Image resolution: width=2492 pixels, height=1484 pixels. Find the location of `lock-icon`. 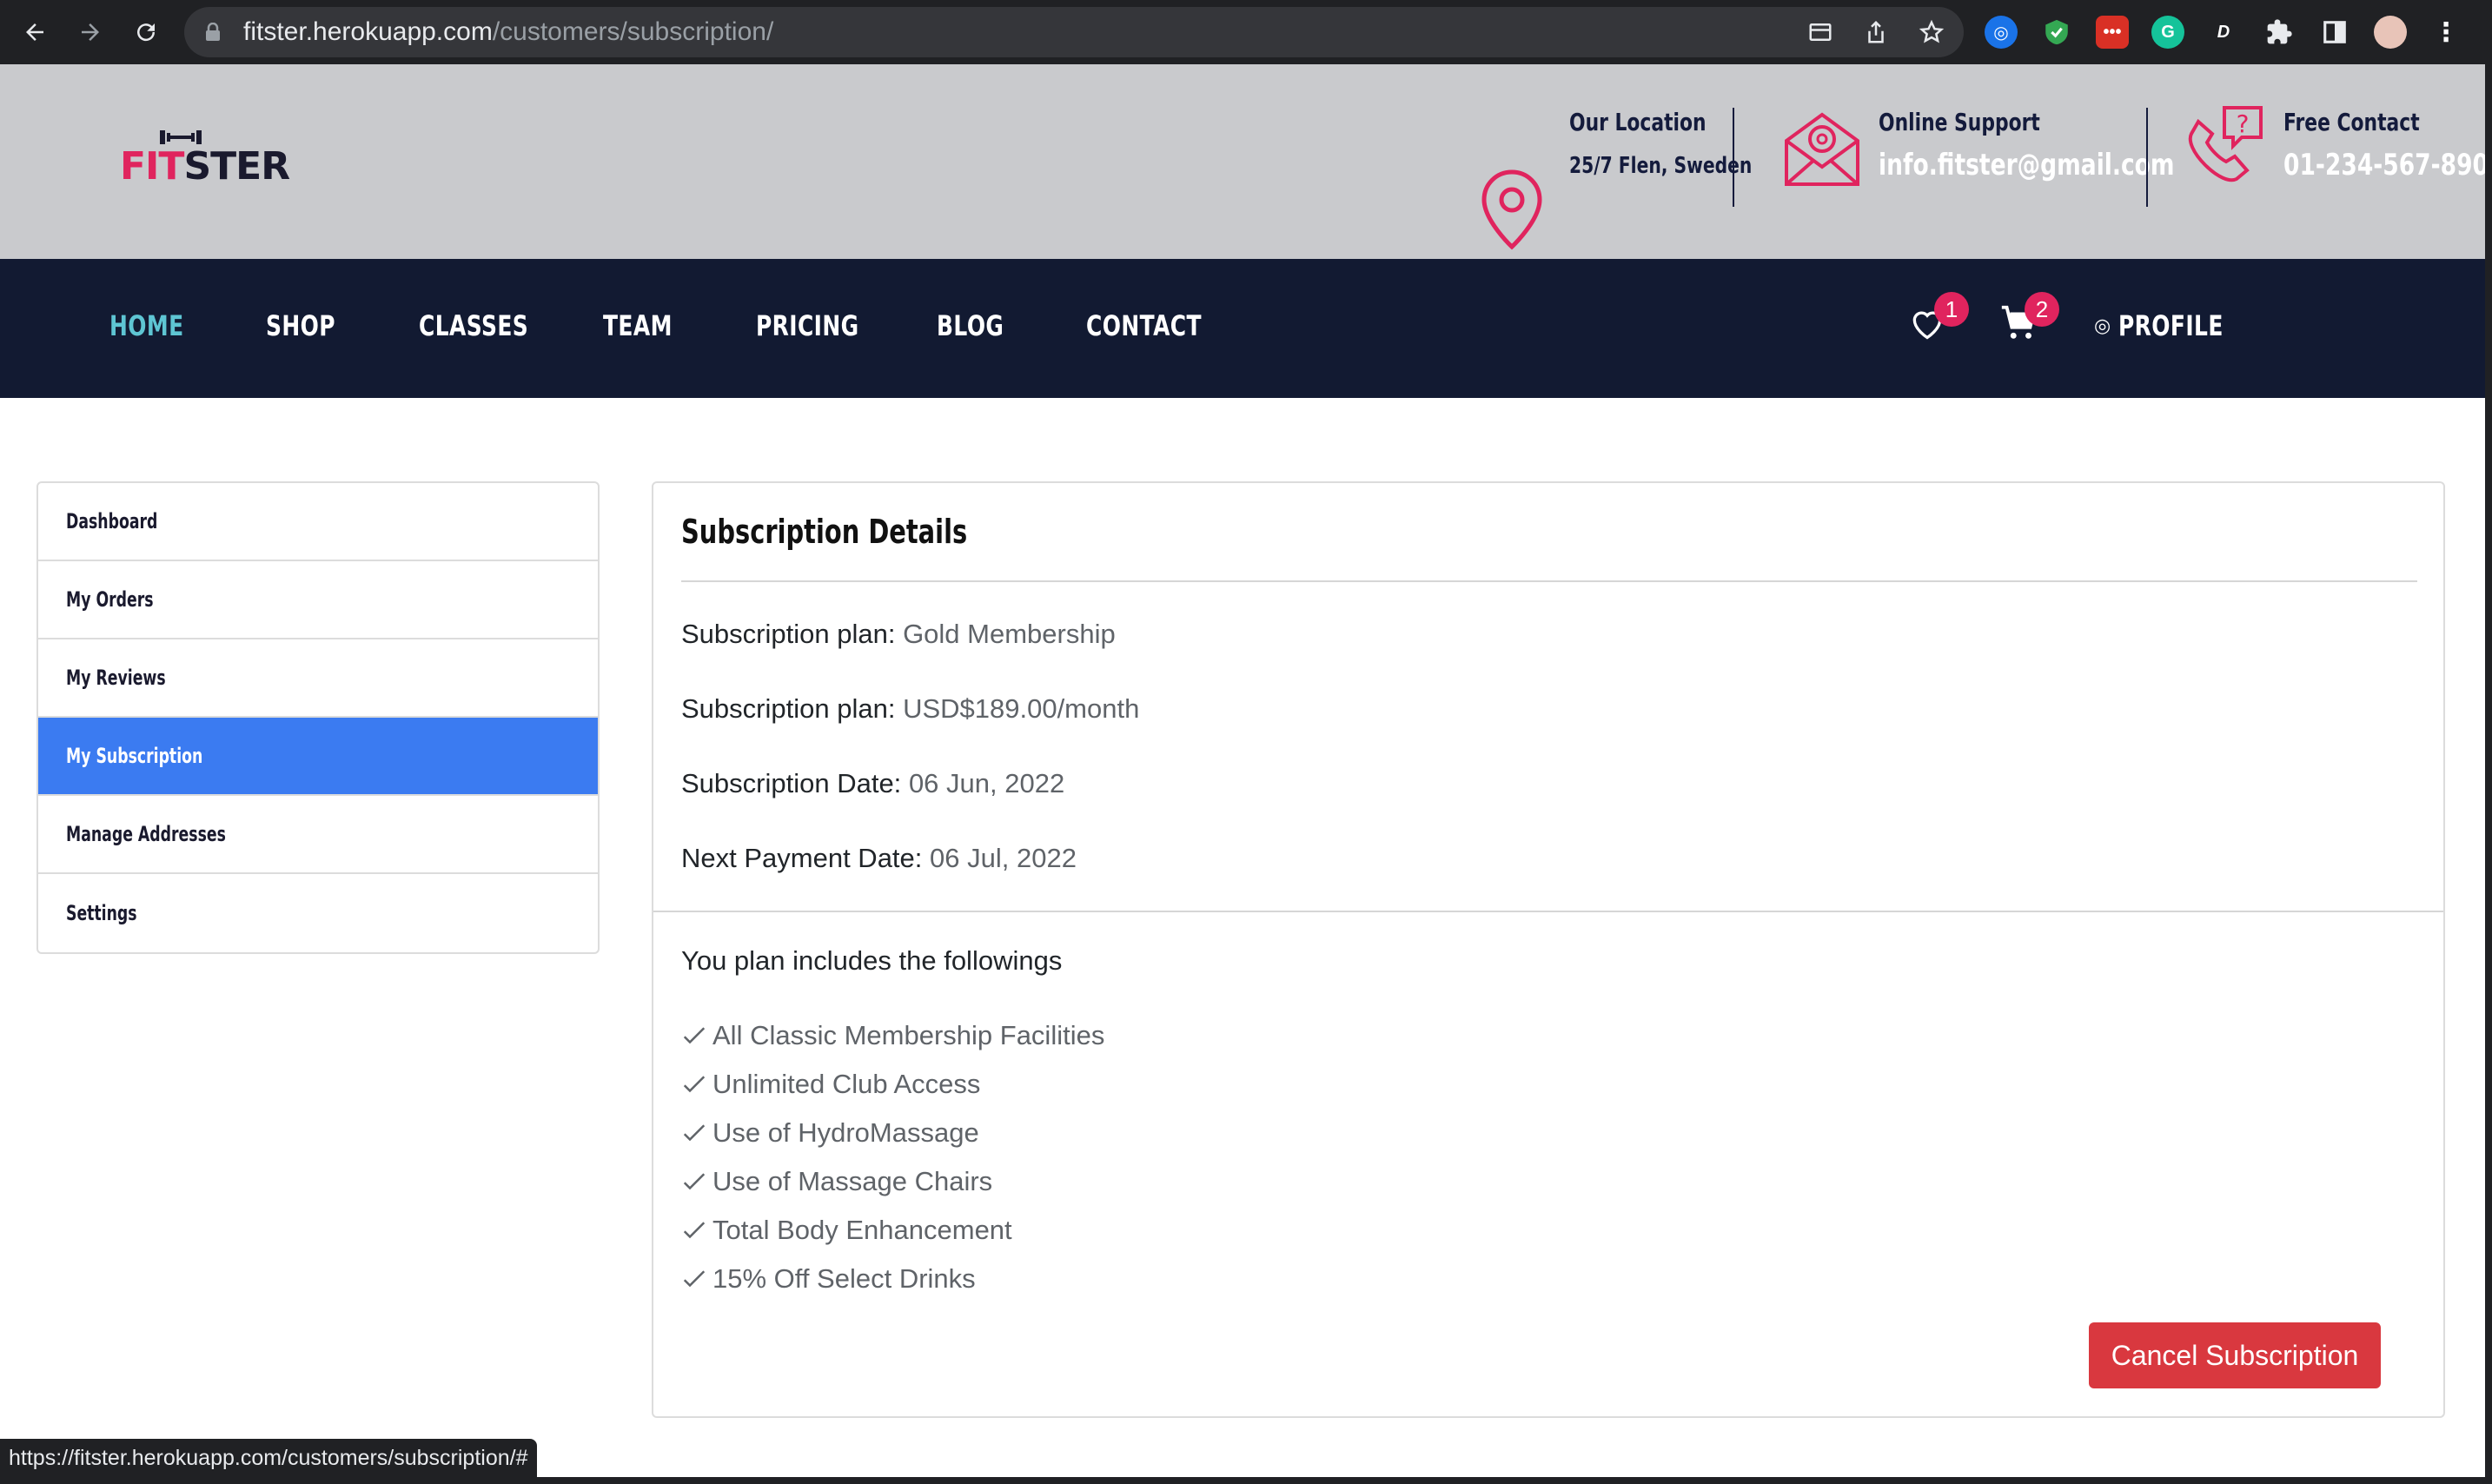

lock-icon is located at coordinates (213, 34).